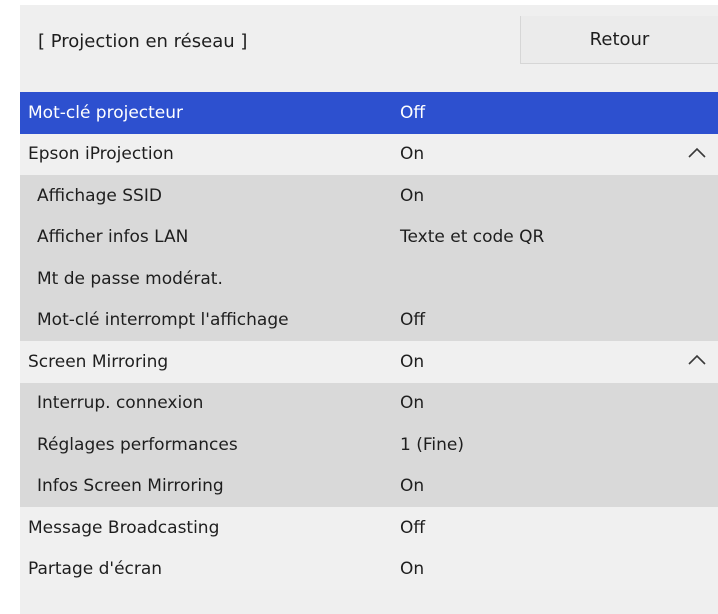 The image size is (718, 614). What do you see at coordinates (369, 196) in the screenshot?
I see `menu-row-affichage-ssid: Affichage SSID On` at bounding box center [369, 196].